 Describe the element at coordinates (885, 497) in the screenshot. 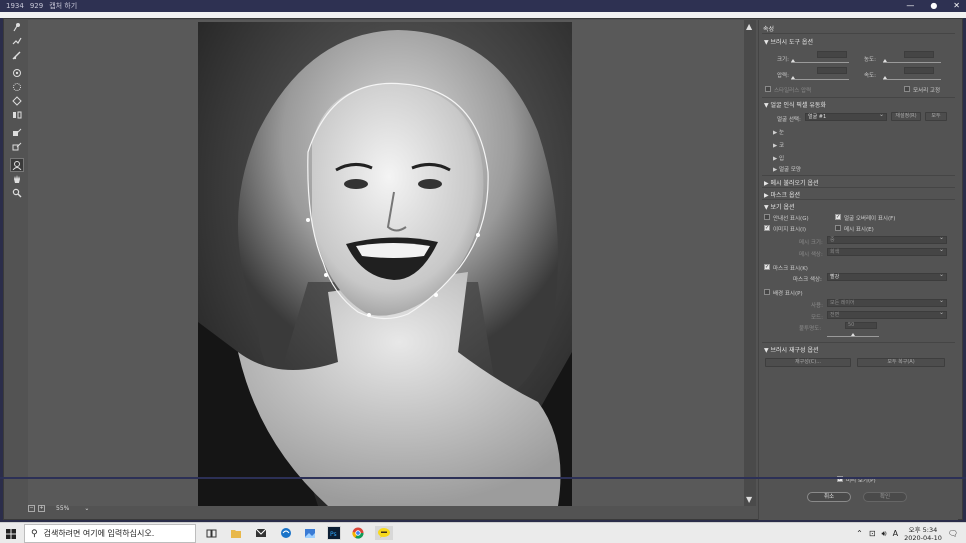

I see `ok-button: 확인` at that location.